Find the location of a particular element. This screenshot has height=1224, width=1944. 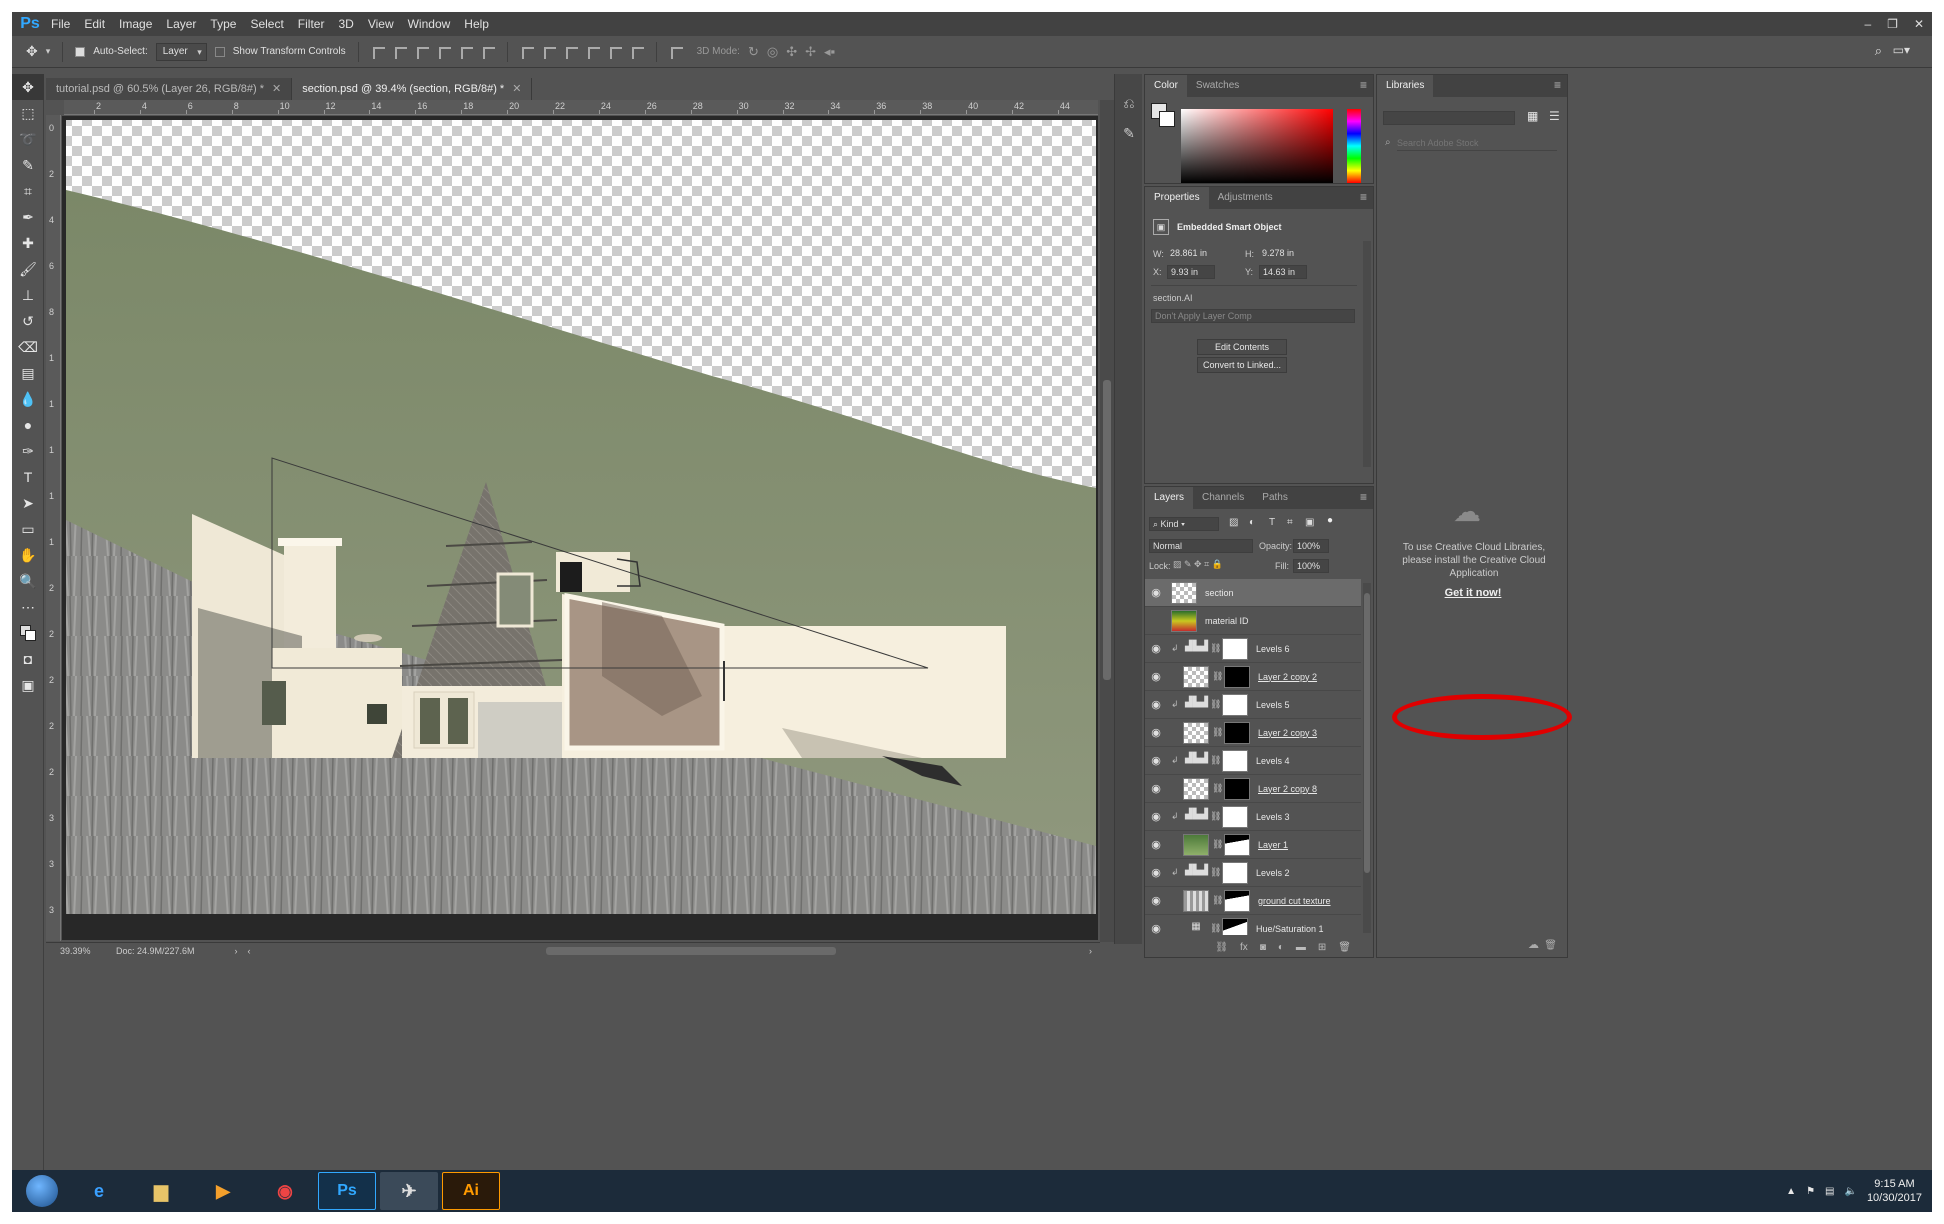

more-tools-icon: ⋯ is located at coordinates (28, 607).